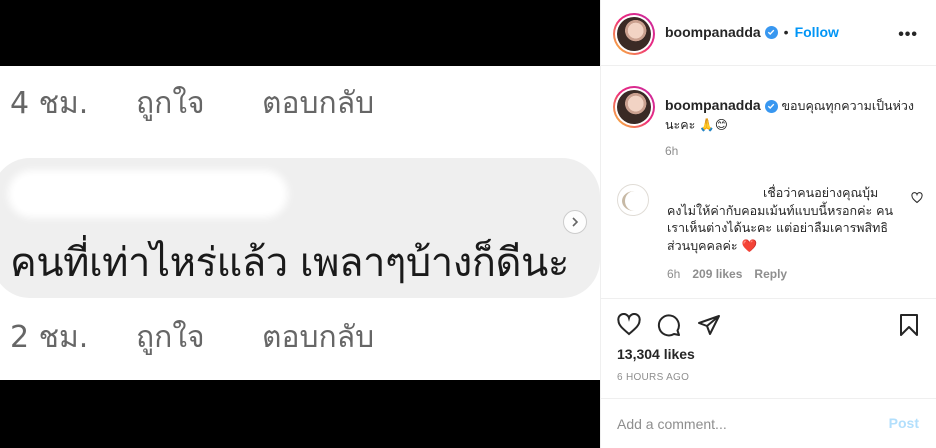 Image resolution: width=936 pixels, height=448 pixels. What do you see at coordinates (737, 424) in the screenshot?
I see `add-comment-input` at bounding box center [737, 424].